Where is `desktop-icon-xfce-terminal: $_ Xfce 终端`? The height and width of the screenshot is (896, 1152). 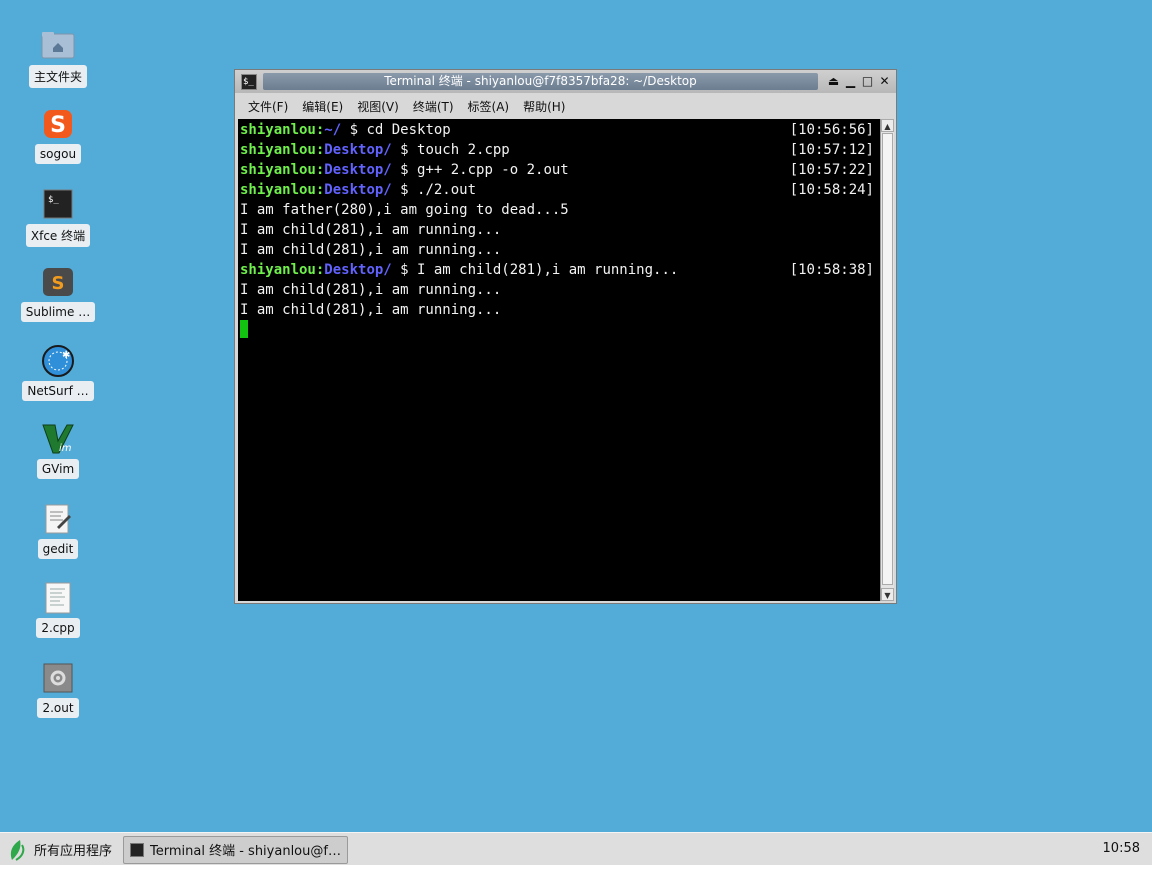
desktop-icon-xfce-terminal: $_ Xfce 终端 is located at coordinates (58, 217).